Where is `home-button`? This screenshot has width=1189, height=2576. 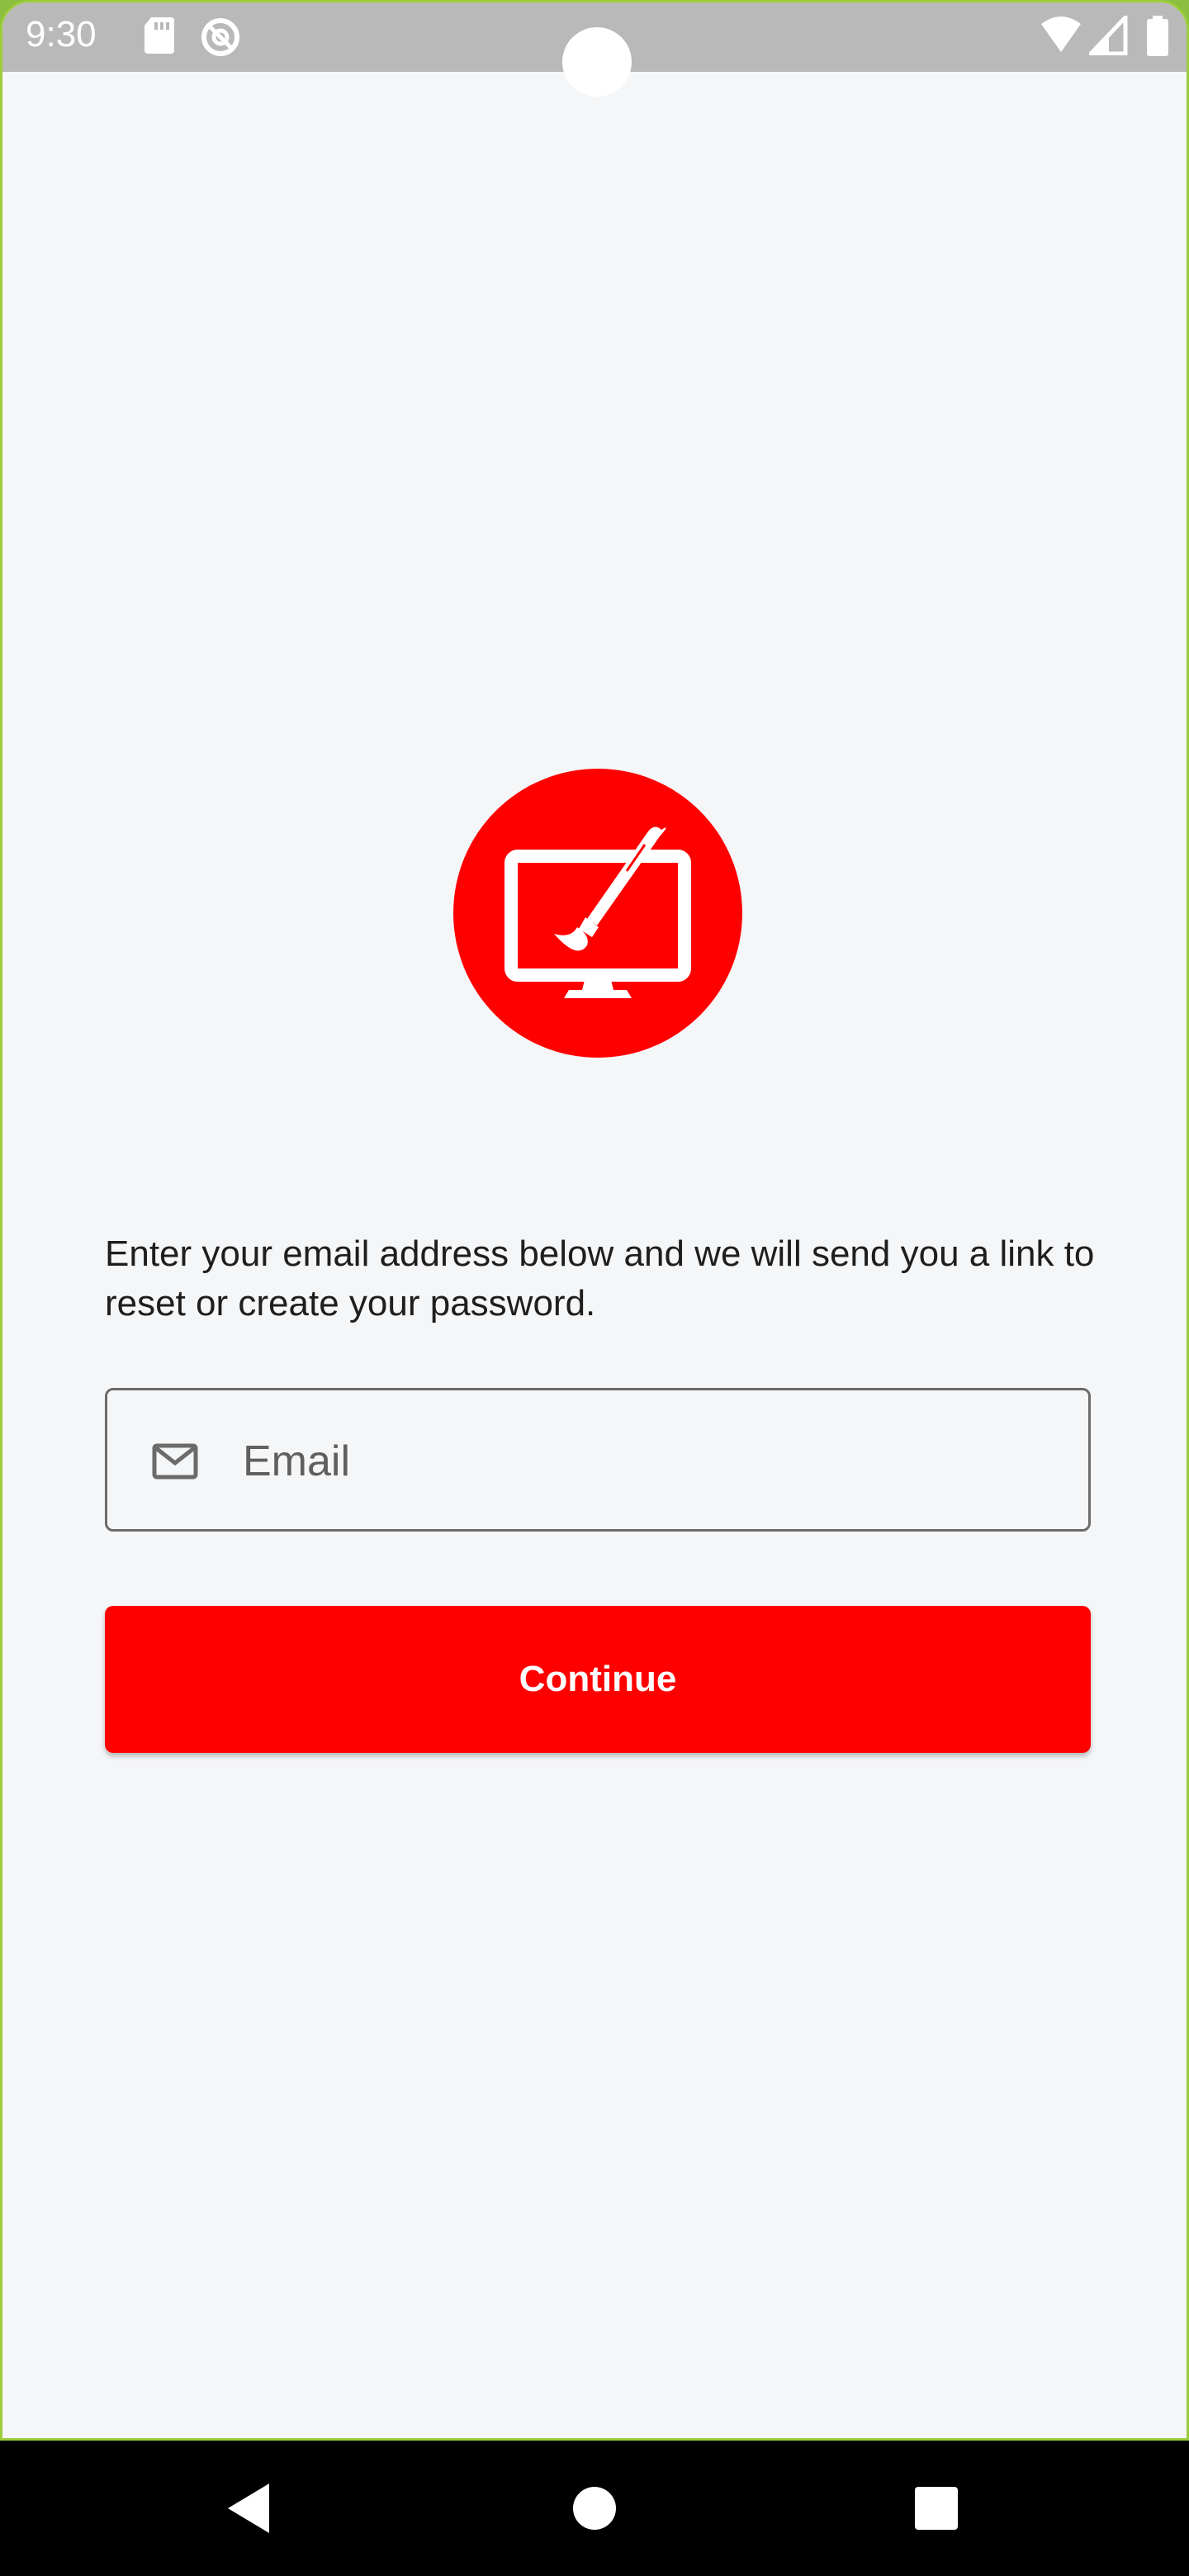 home-button is located at coordinates (594, 2508).